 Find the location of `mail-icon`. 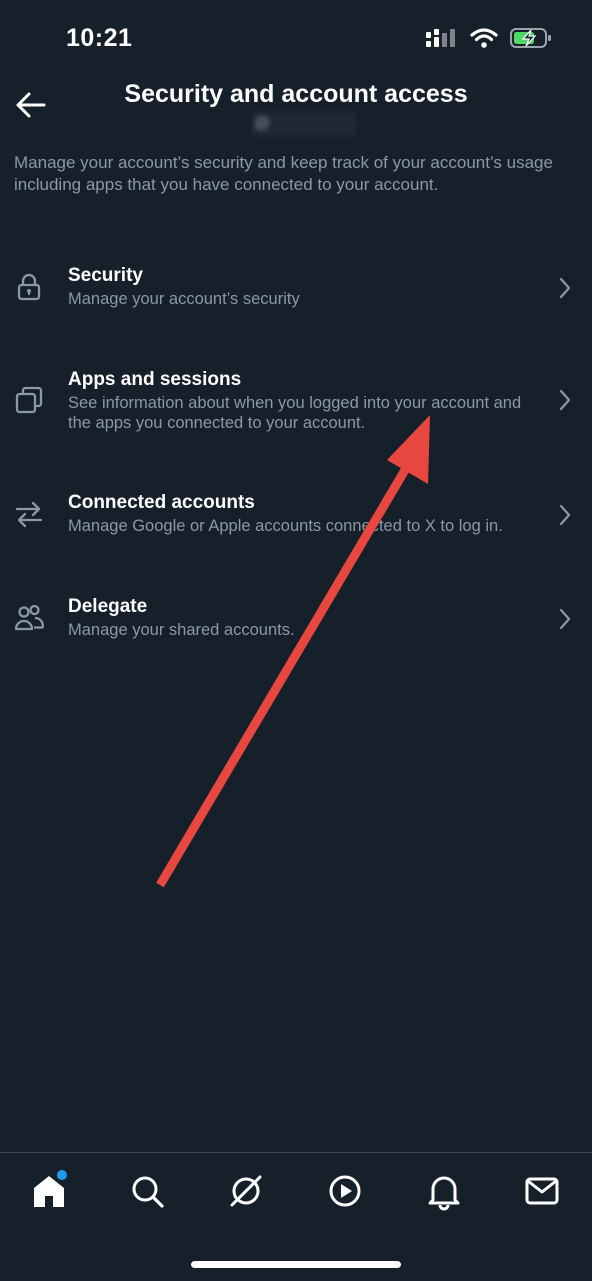

mail-icon is located at coordinates (542, 1191).